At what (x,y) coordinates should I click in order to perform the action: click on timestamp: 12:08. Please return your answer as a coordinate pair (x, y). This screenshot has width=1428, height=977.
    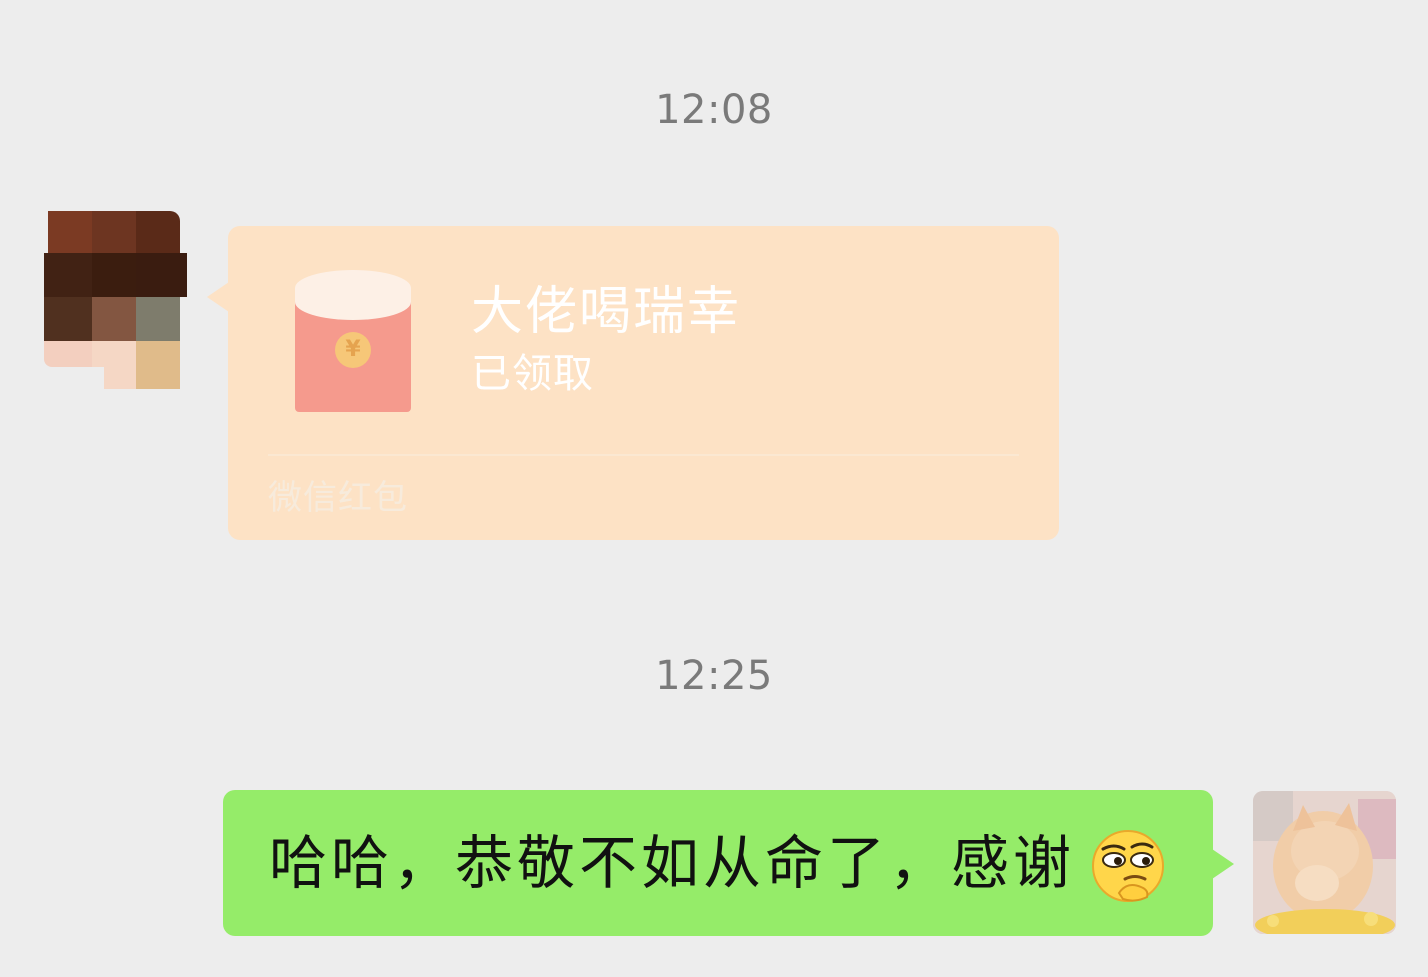
    Looking at the image, I should click on (714, 110).